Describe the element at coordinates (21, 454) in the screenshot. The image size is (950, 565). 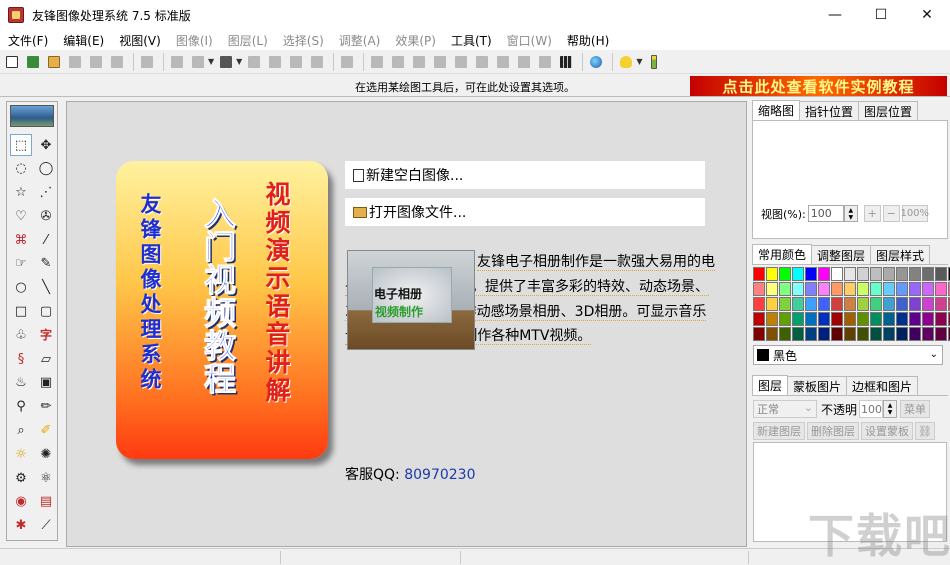
I see `sun-light-icon: ☼` at that location.